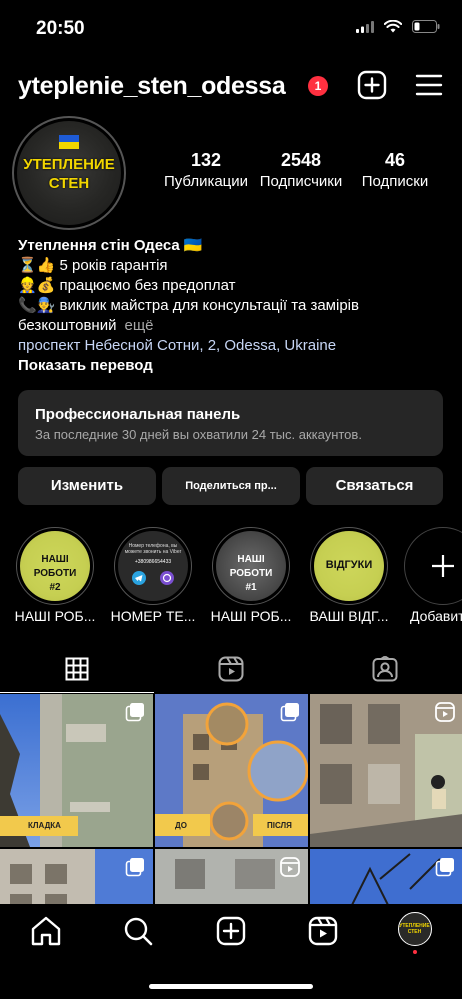 The image size is (462, 999). What do you see at coordinates (251, 587) in the screenshot?
I see `highlight-cover-sub: #1` at bounding box center [251, 587].